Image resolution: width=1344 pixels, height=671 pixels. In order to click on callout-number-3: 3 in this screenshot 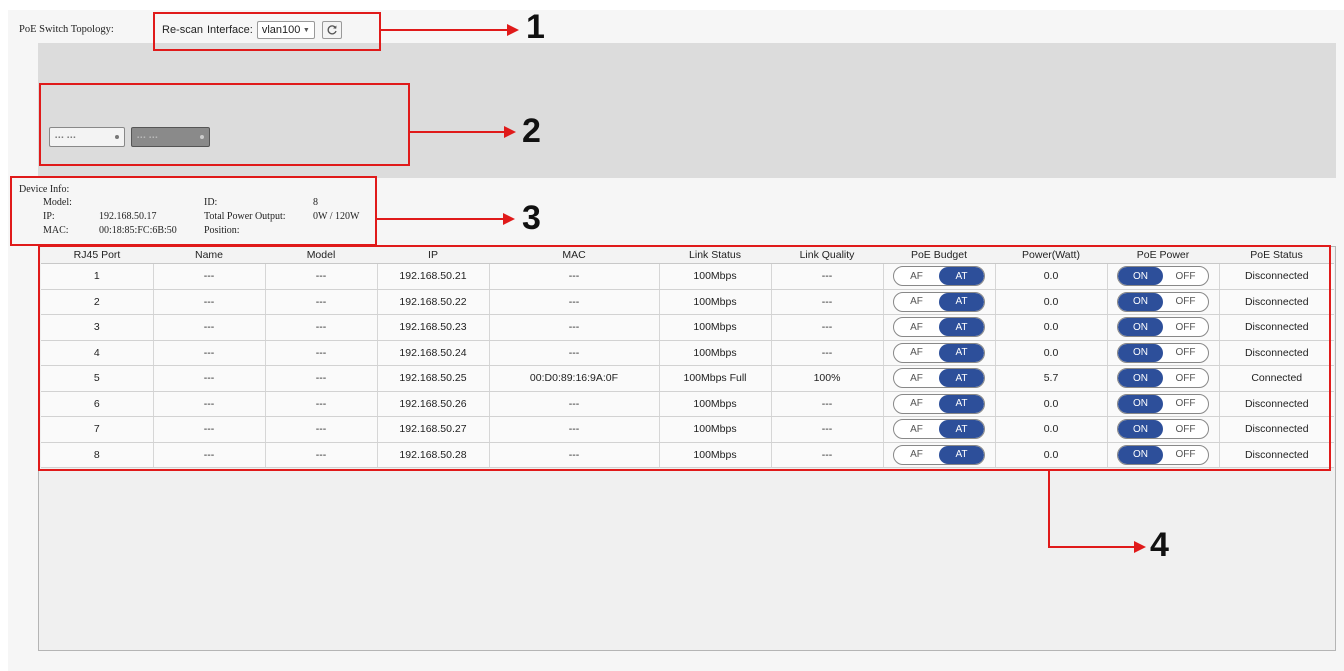, I will do `click(531, 218)`.